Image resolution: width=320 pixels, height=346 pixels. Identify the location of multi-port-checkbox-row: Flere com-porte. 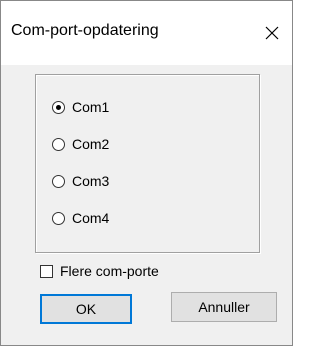
(99, 271).